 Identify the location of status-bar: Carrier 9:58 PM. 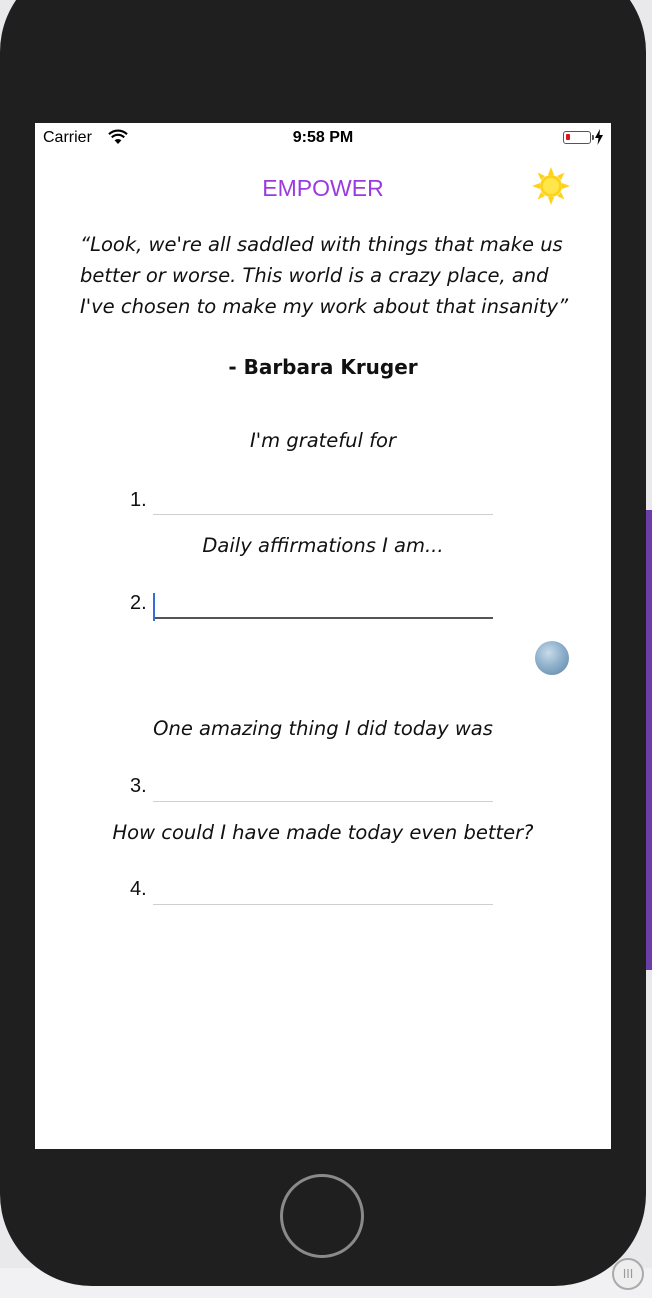
(323, 137).